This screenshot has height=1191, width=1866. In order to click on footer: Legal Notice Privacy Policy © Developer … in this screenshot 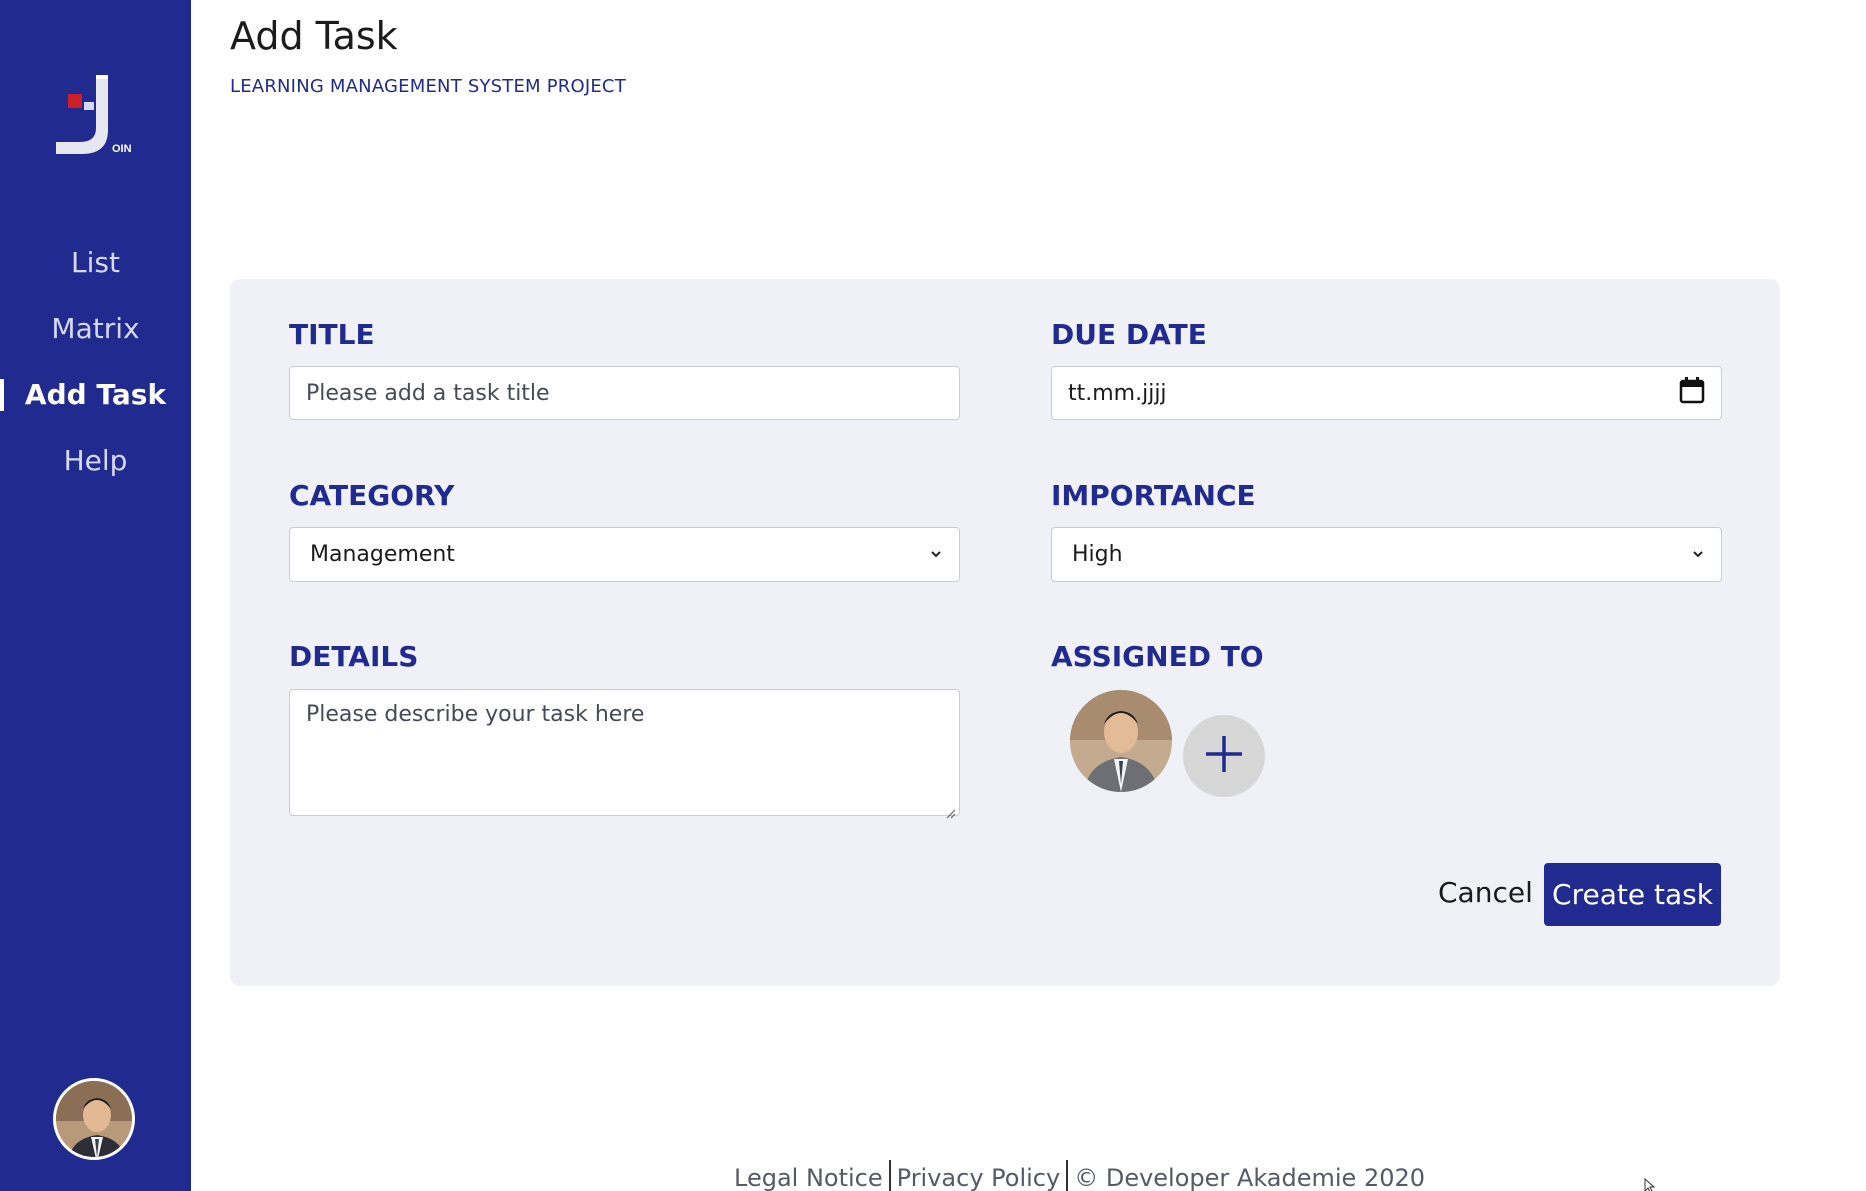, I will do `click(1079, 1175)`.